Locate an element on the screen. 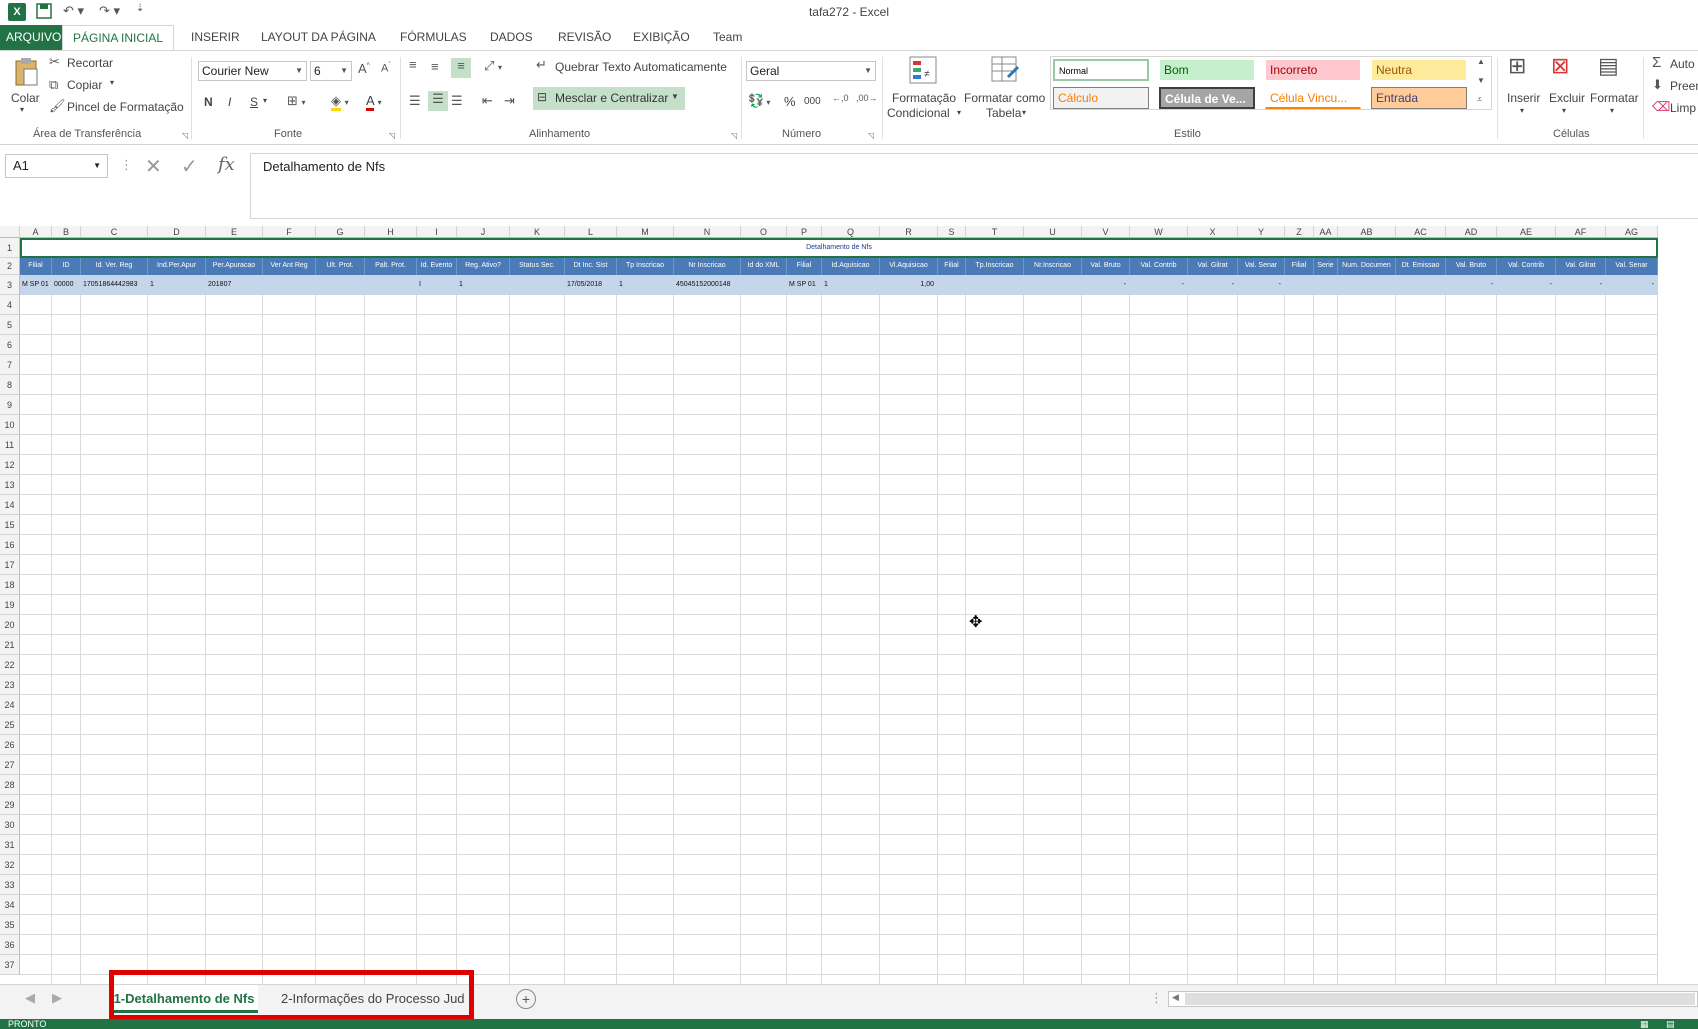  tab-inserir: INSERIR is located at coordinates (215, 37).